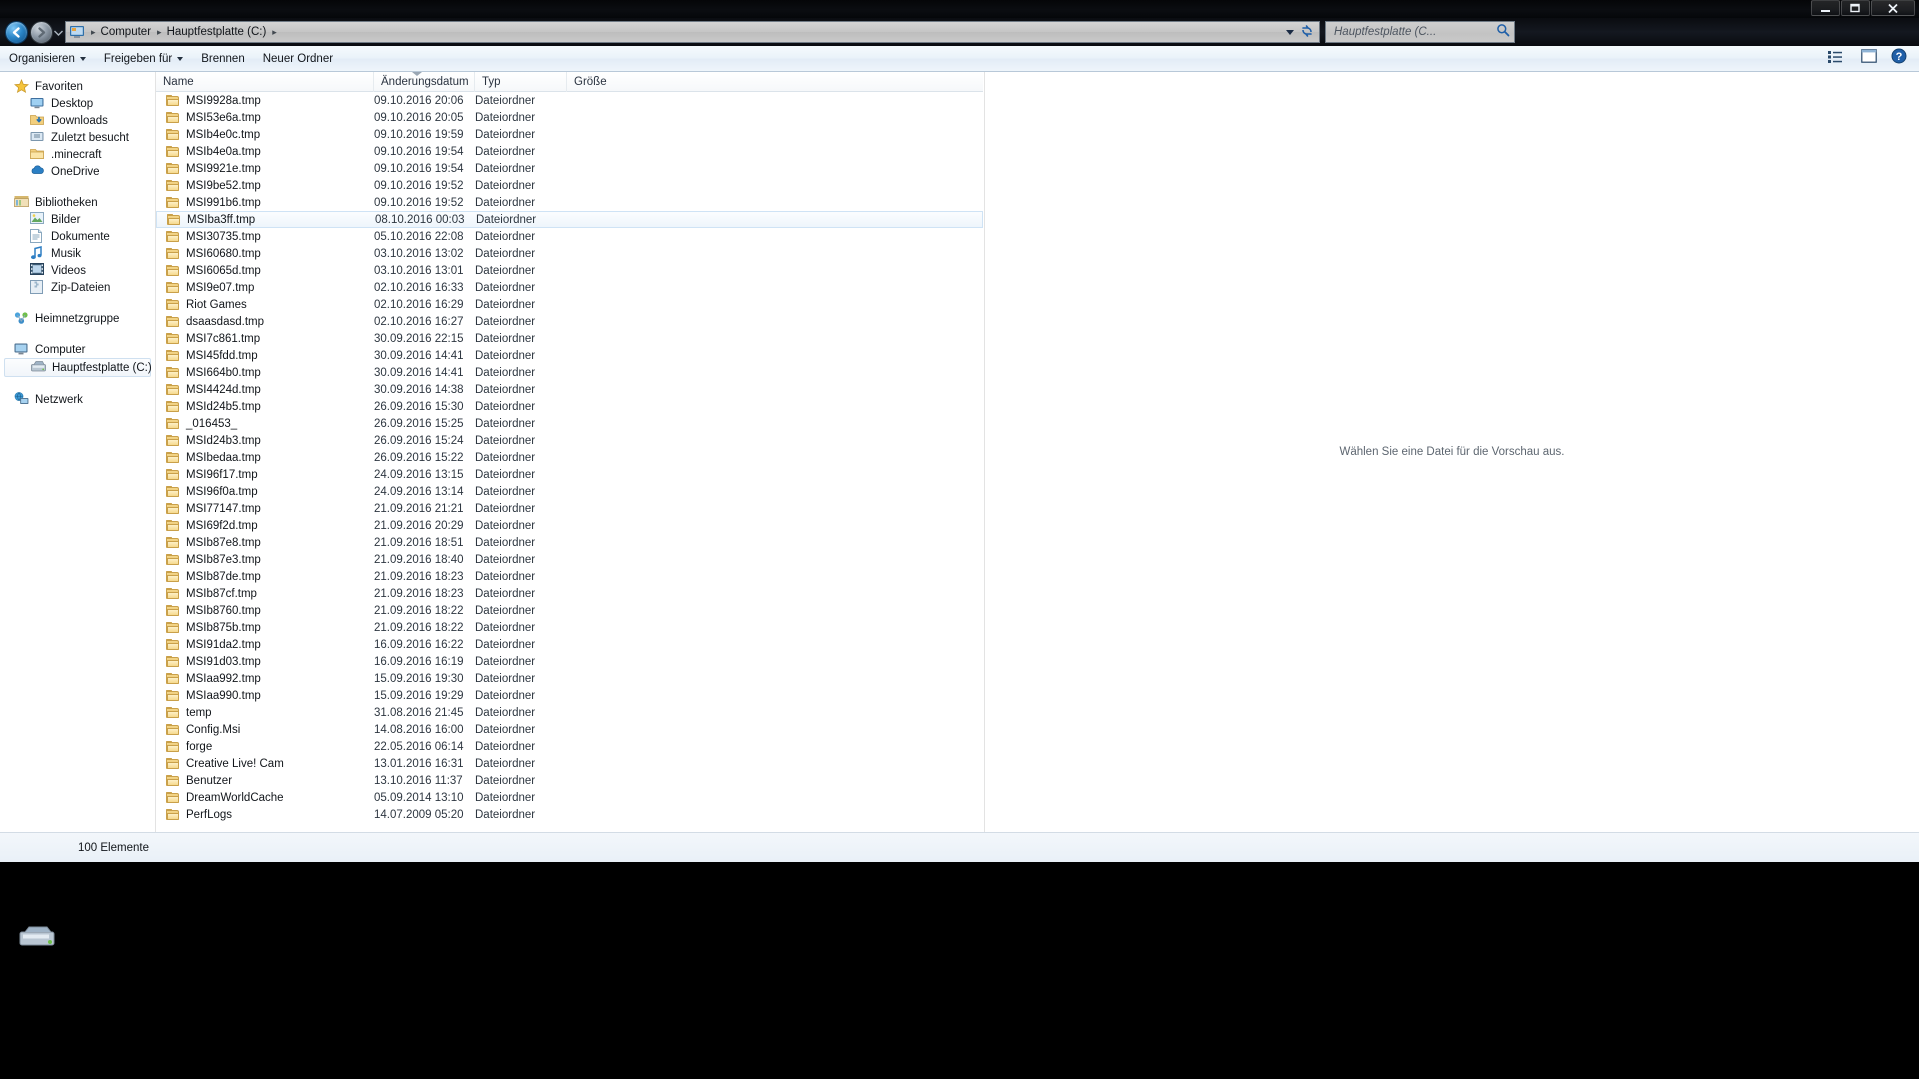 This screenshot has height=1079, width=1919. Describe the element at coordinates (77, 120) in the screenshot. I see `sidebar-item-downloads: Downloads` at that location.